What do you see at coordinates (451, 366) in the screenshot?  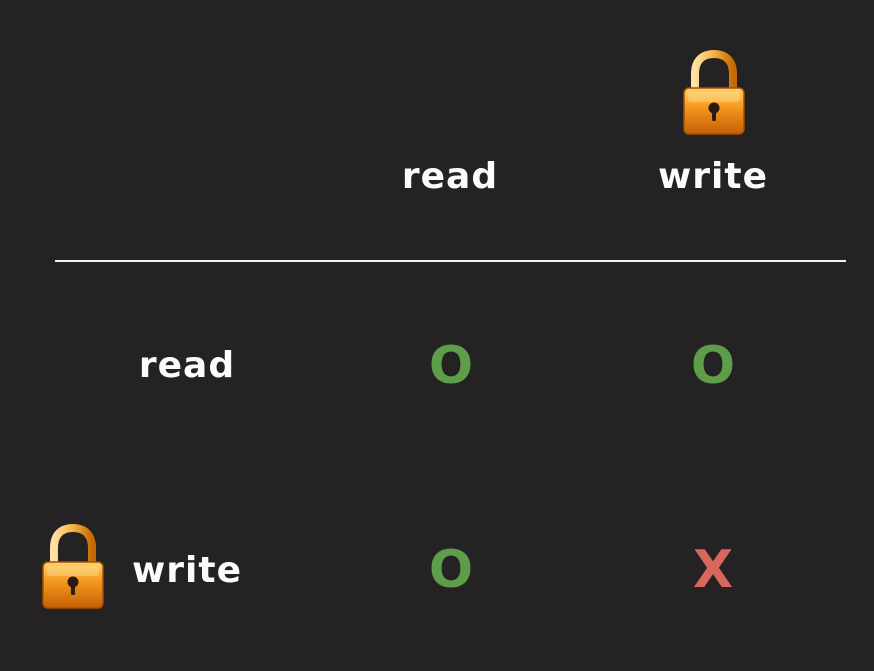 I see `cell-read-read: O` at bounding box center [451, 366].